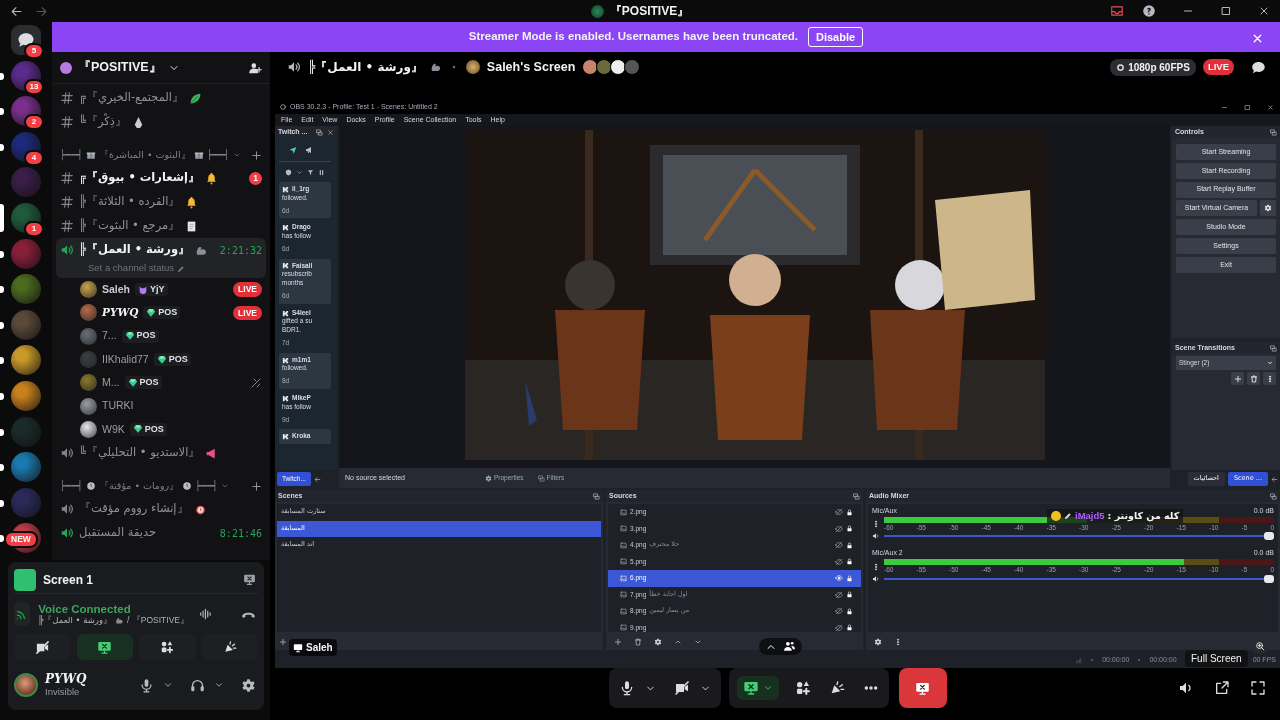 The image size is (1280, 720). Describe the element at coordinates (1159, 67) in the screenshot. I see `quality-text: 1080p 60FPS` at that location.